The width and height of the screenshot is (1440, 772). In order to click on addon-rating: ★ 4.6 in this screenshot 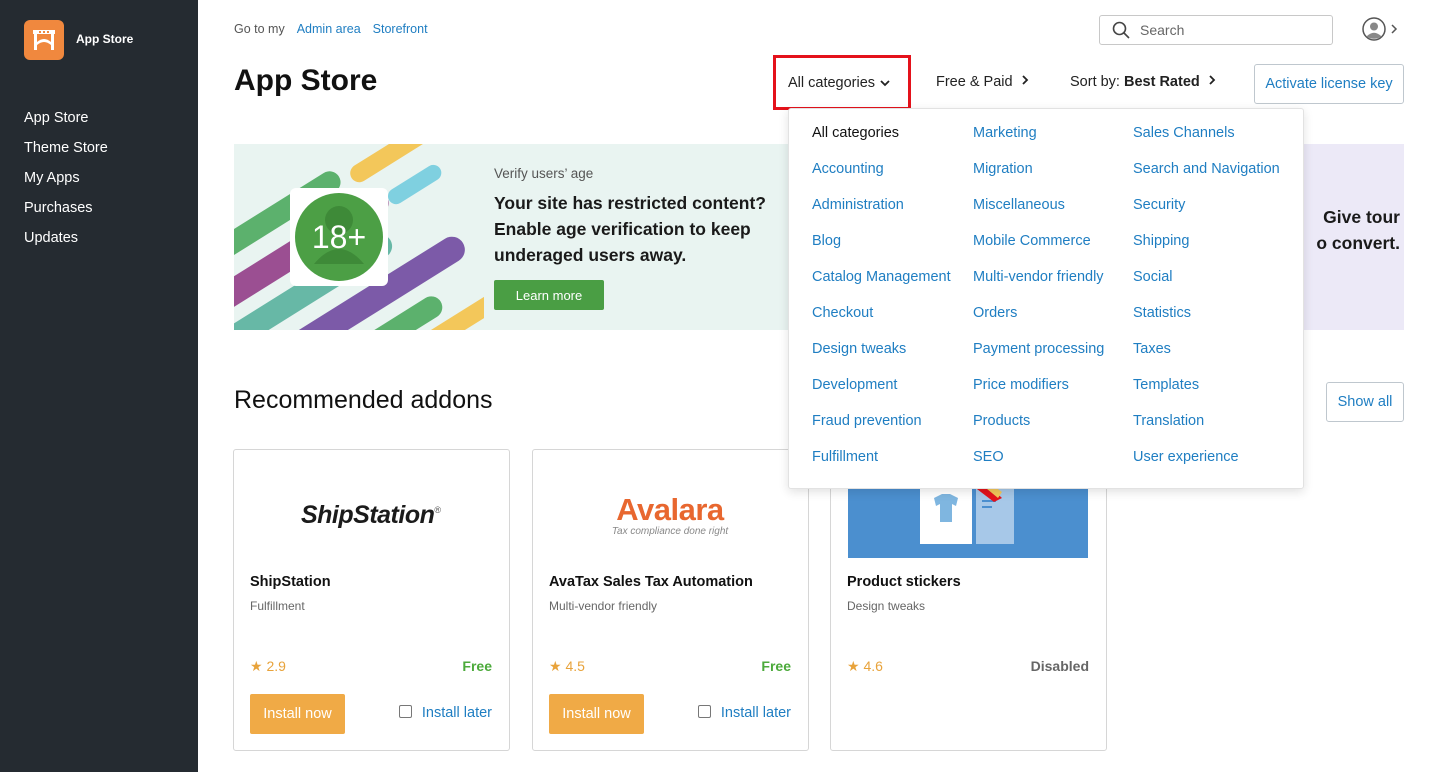, I will do `click(865, 666)`.